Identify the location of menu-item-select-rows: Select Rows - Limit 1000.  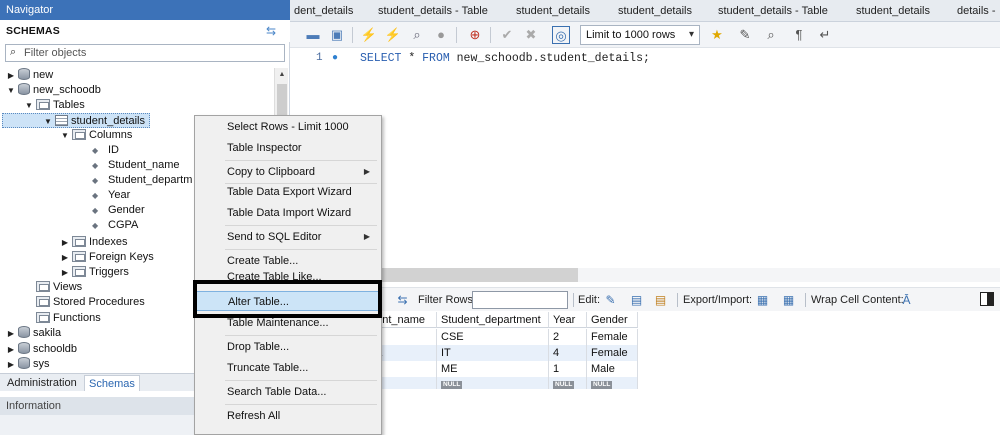
(288, 127).